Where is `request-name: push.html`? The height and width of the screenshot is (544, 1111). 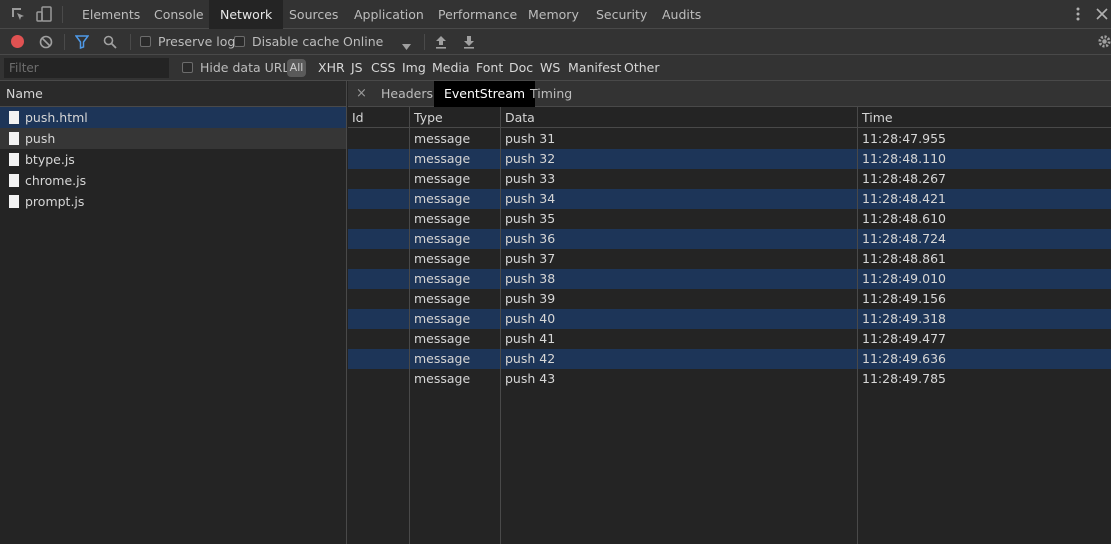
request-name: push.html is located at coordinates (56, 117).